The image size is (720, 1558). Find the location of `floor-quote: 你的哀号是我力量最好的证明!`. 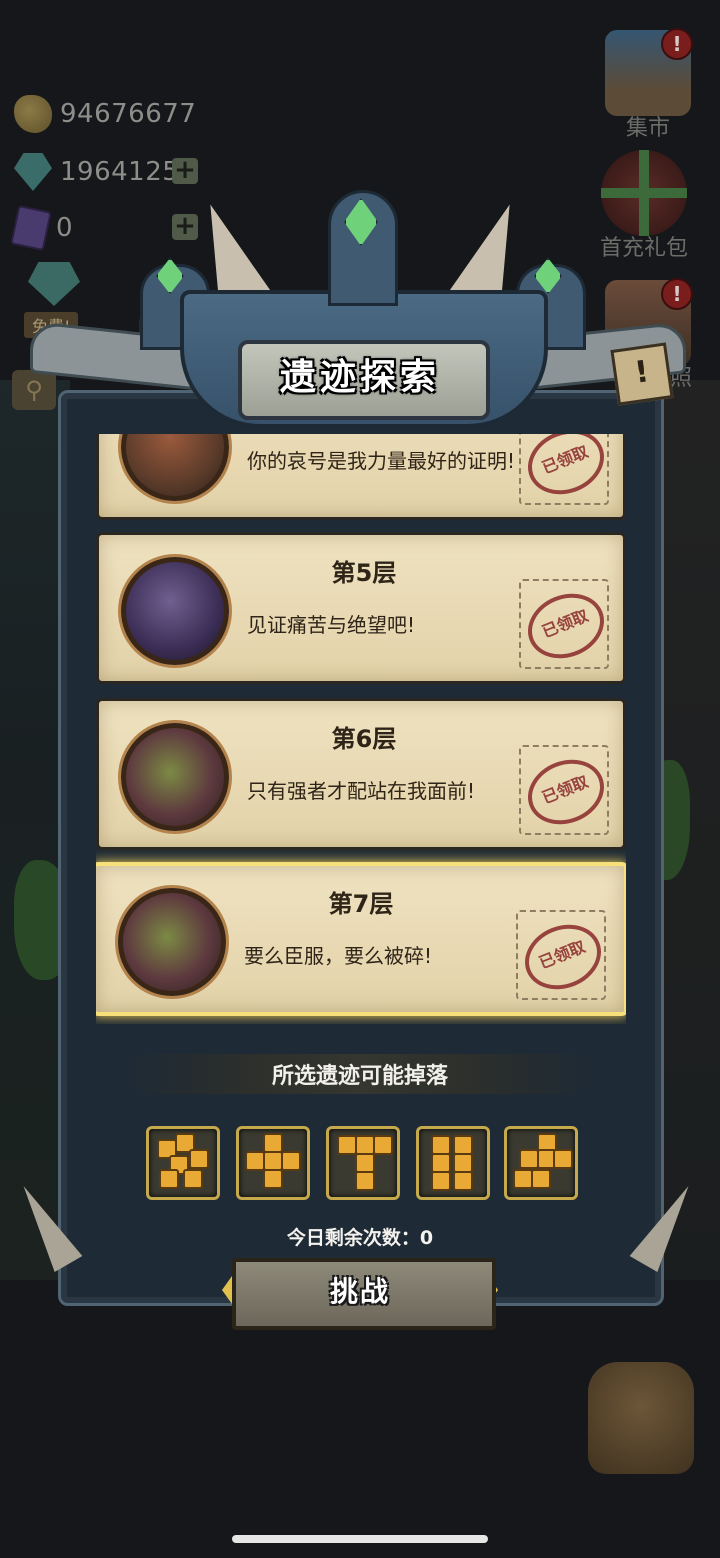

floor-quote: 你的哀号是我力量最好的证明! is located at coordinates (381, 461).